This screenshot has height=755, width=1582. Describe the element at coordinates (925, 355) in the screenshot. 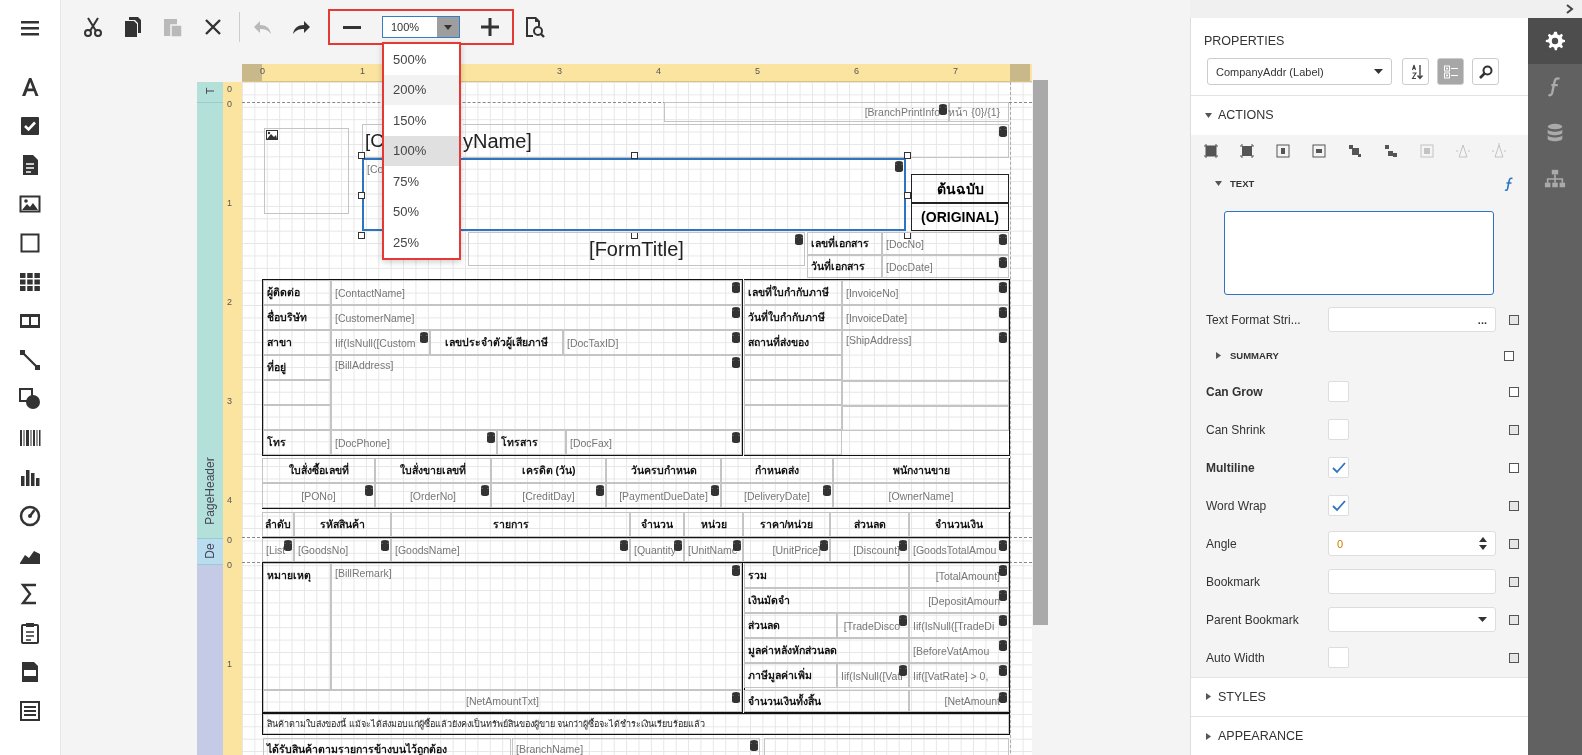

I see `data-field: [ShipAddress]` at that location.